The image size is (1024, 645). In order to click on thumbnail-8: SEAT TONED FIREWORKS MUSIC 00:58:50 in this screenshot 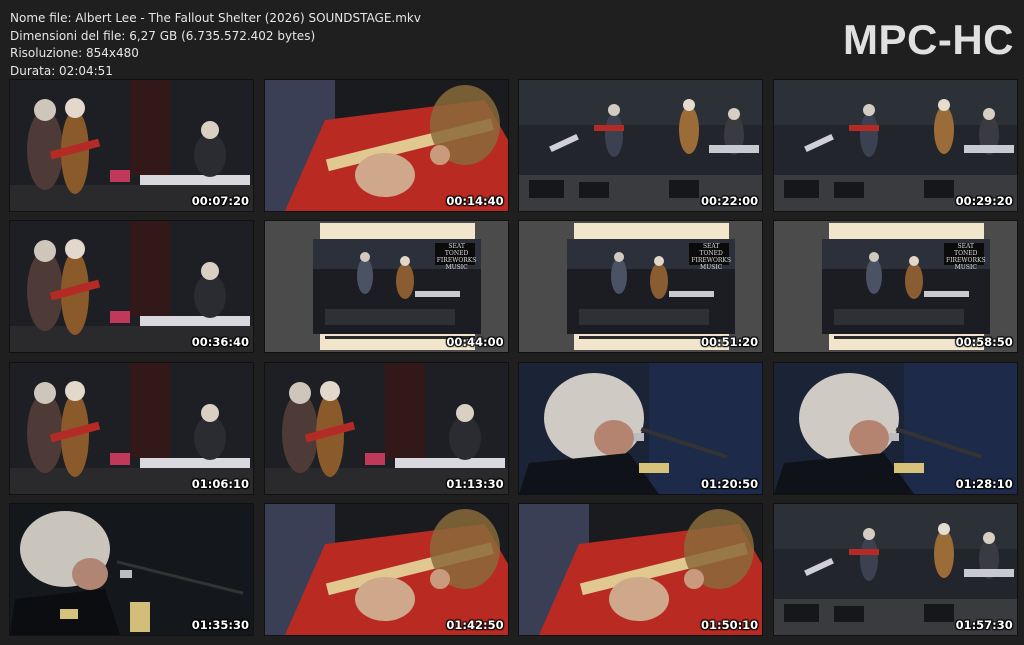, I will do `click(895, 287)`.